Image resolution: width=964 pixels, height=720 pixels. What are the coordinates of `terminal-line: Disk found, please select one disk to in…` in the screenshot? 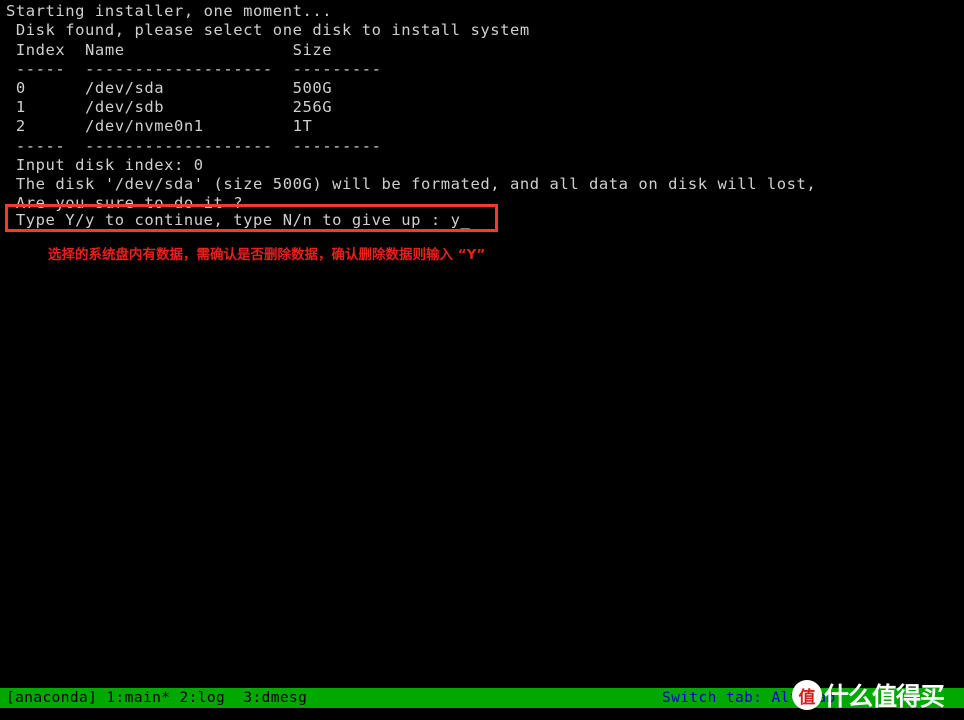 It's located at (268, 30).